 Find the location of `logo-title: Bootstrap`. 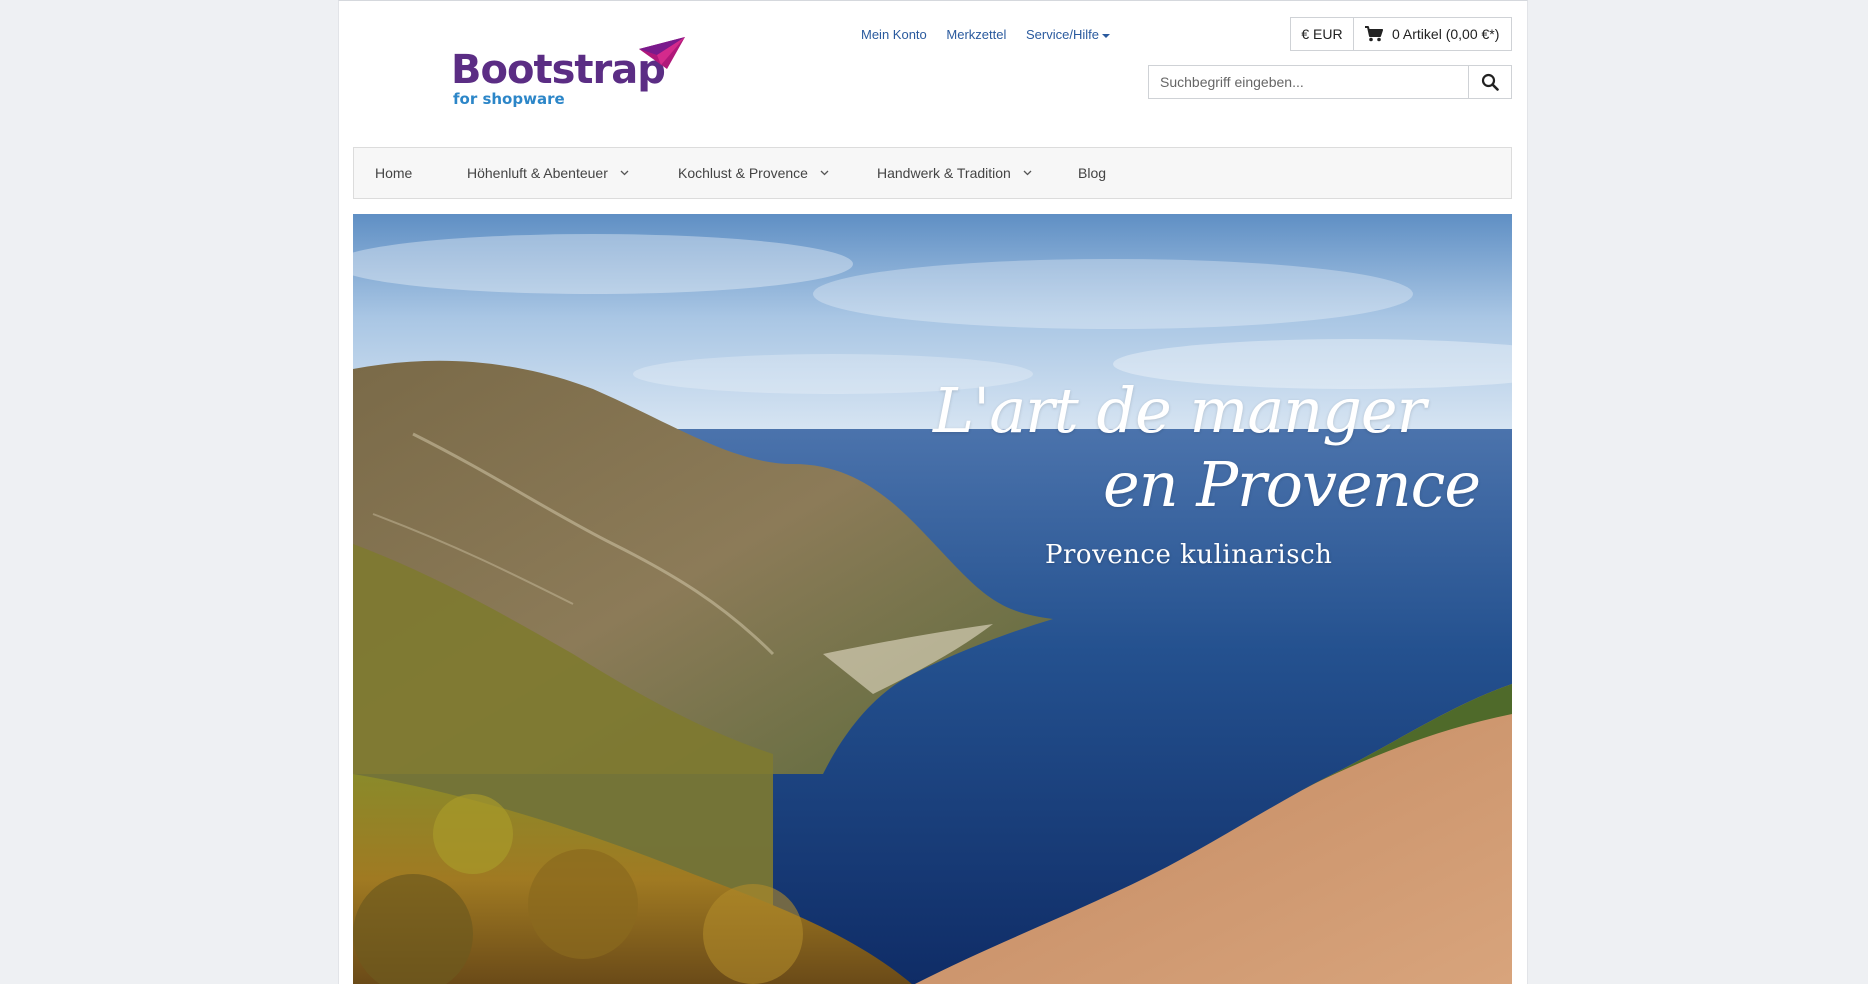

logo-title: Bootstrap is located at coordinates (558, 70).